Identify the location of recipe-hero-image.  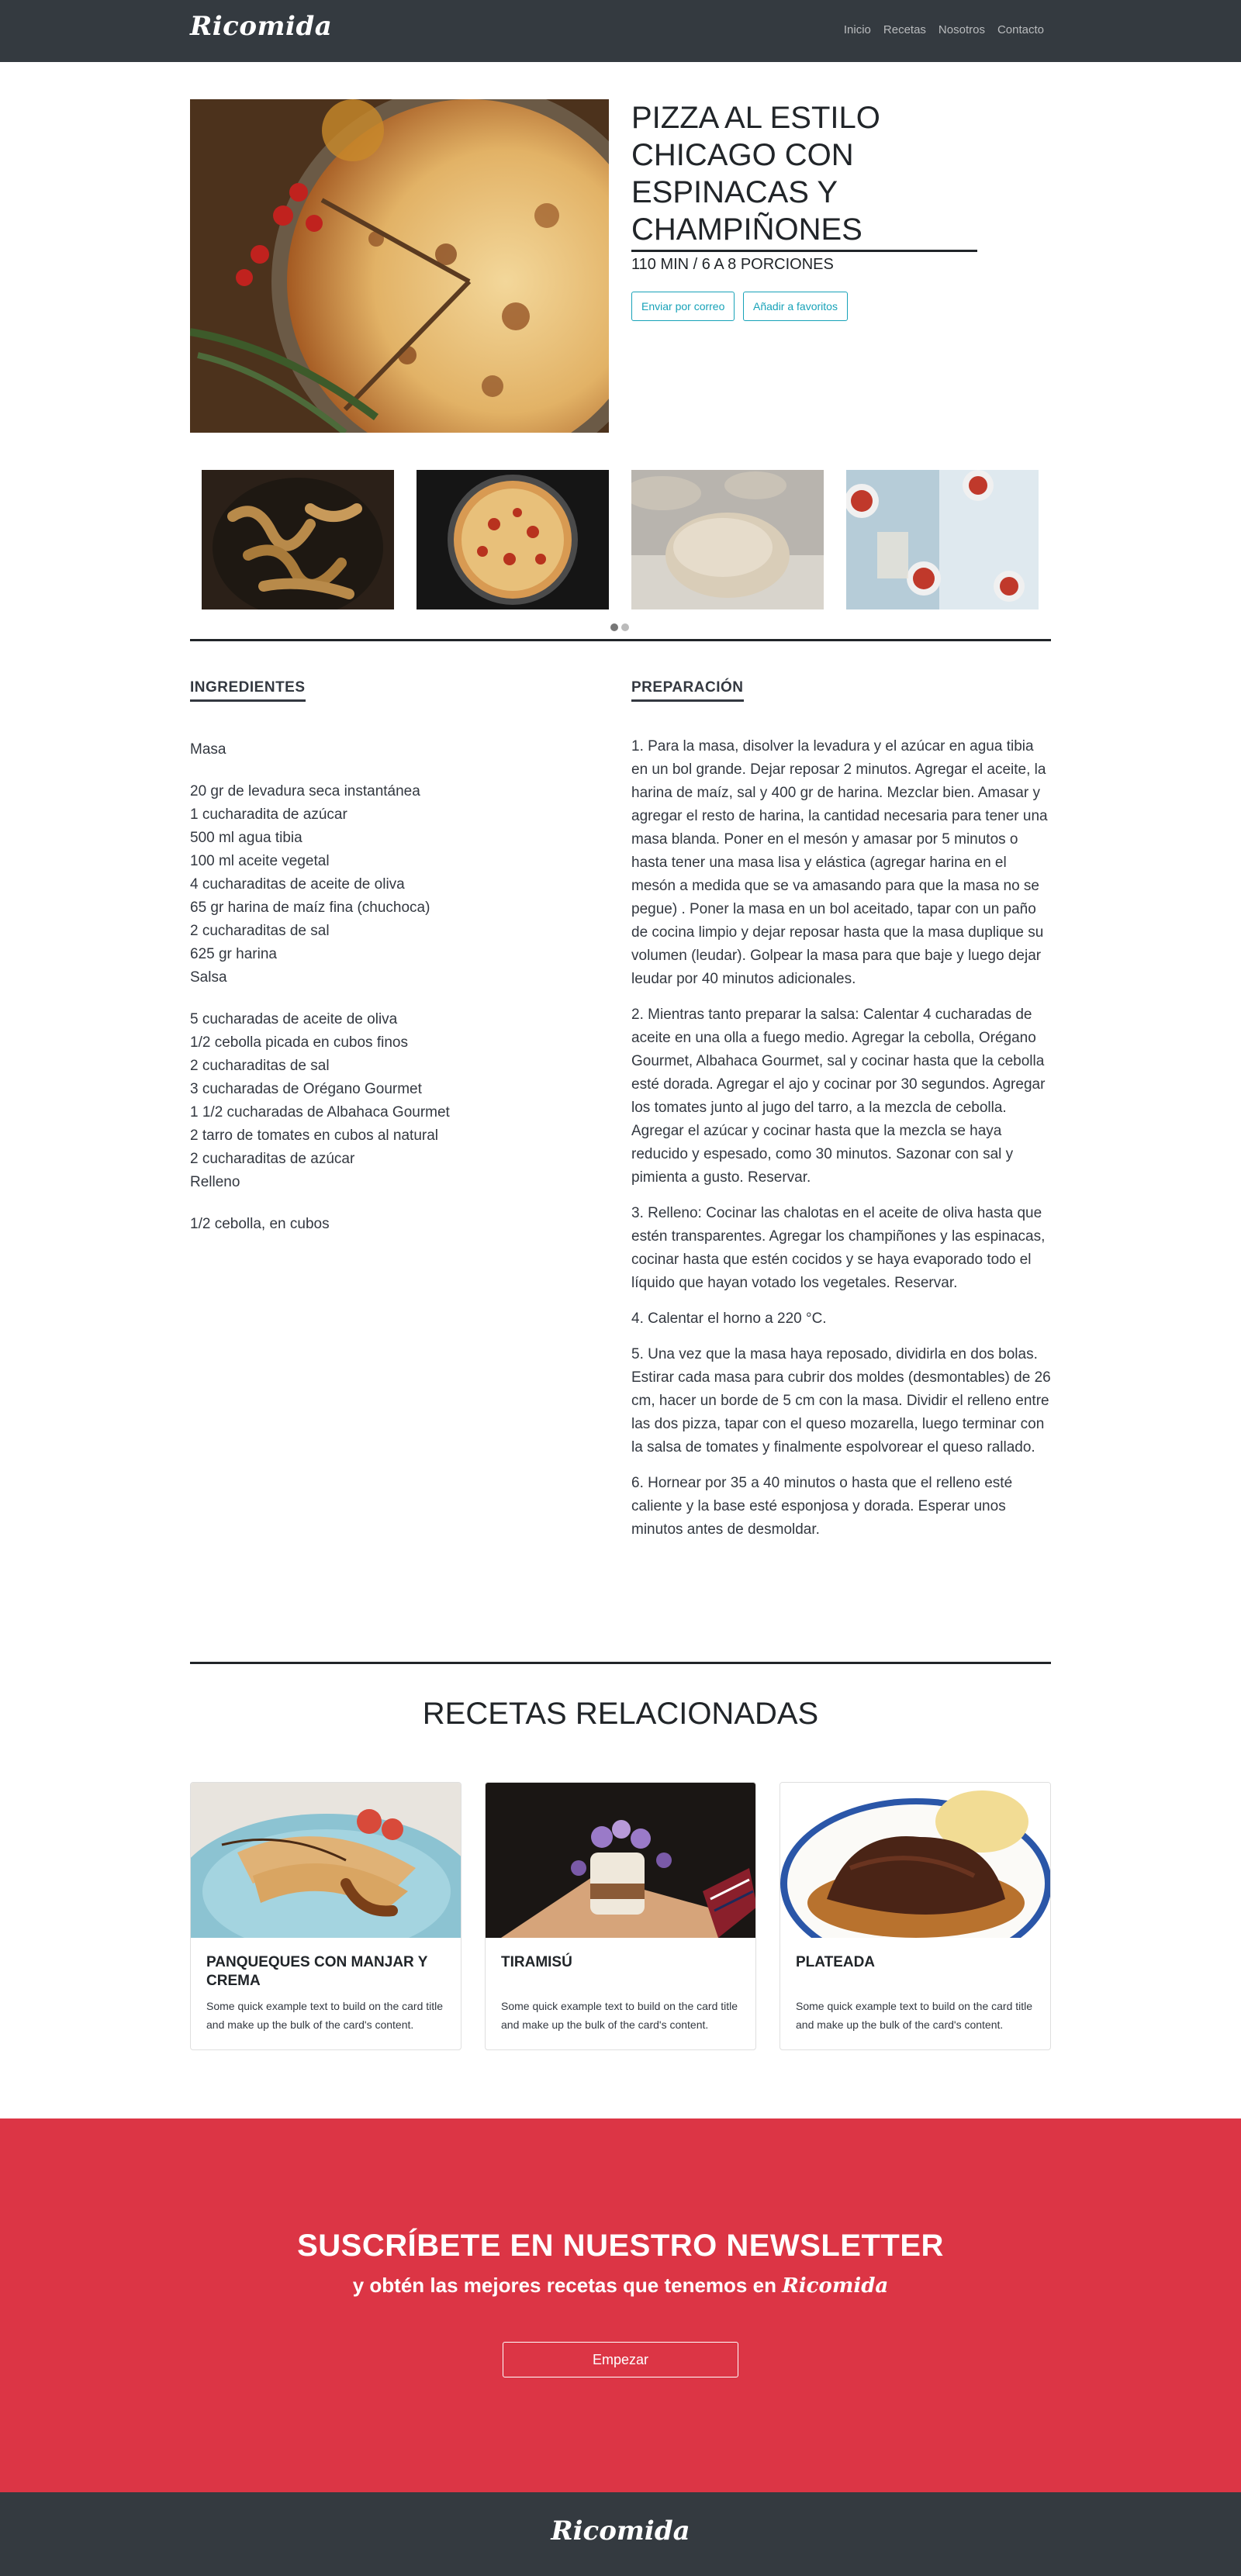
(399, 266).